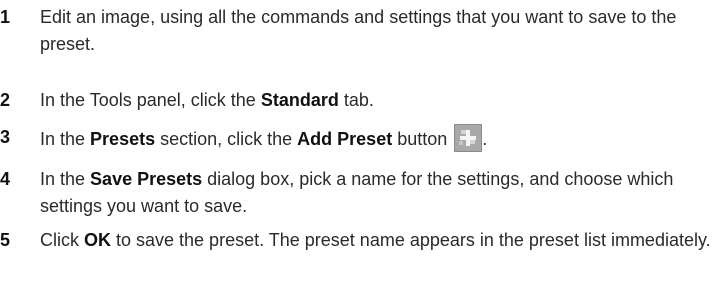 The width and height of the screenshot is (716, 301). What do you see at coordinates (146, 179) in the screenshot?
I see `save-presets-label: Save Presets` at bounding box center [146, 179].